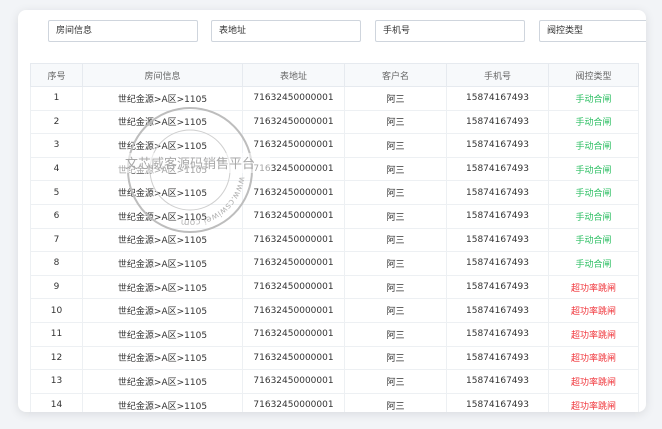 The height and width of the screenshot is (429, 662). I want to click on phone-filter-input: 手机号, so click(450, 31).